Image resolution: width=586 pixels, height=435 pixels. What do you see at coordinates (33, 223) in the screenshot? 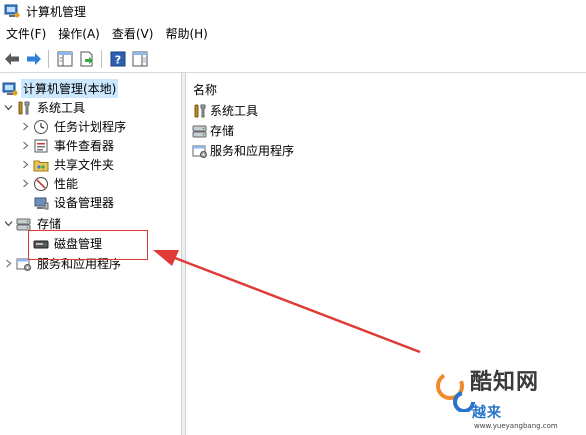
I see `tree-item-storage: 存储` at bounding box center [33, 223].